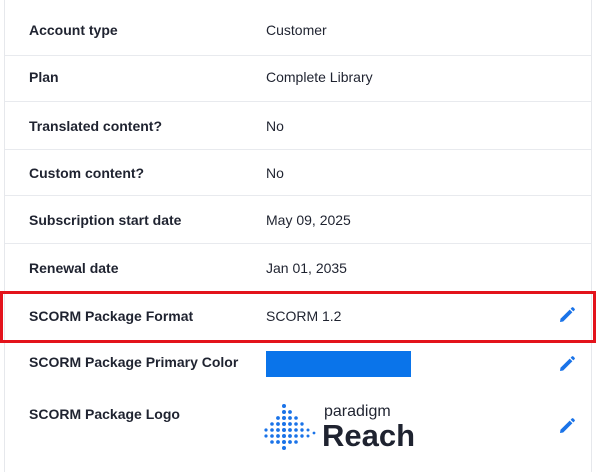  I want to click on row-value: May 09, 2025, so click(308, 220).